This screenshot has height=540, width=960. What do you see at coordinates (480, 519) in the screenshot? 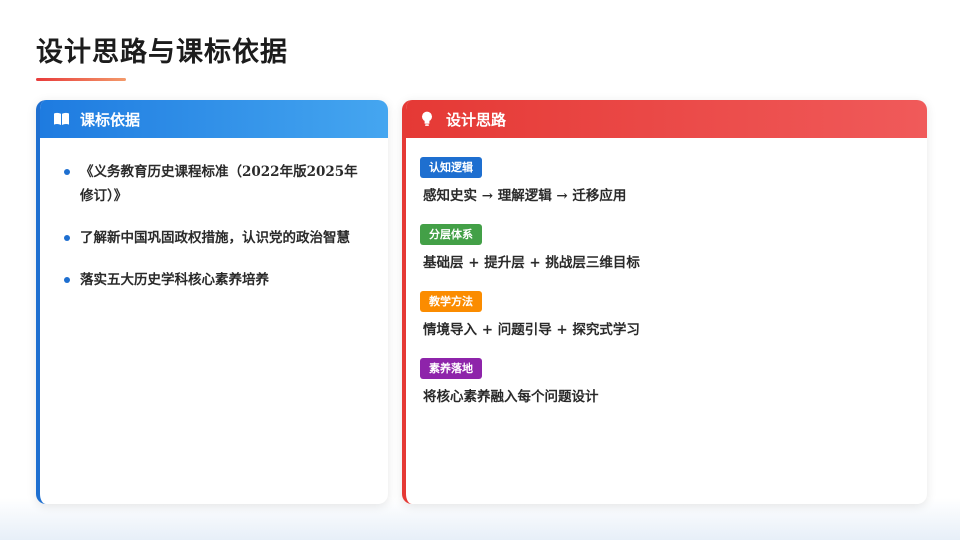
I see `bottom-gradient` at bounding box center [480, 519].